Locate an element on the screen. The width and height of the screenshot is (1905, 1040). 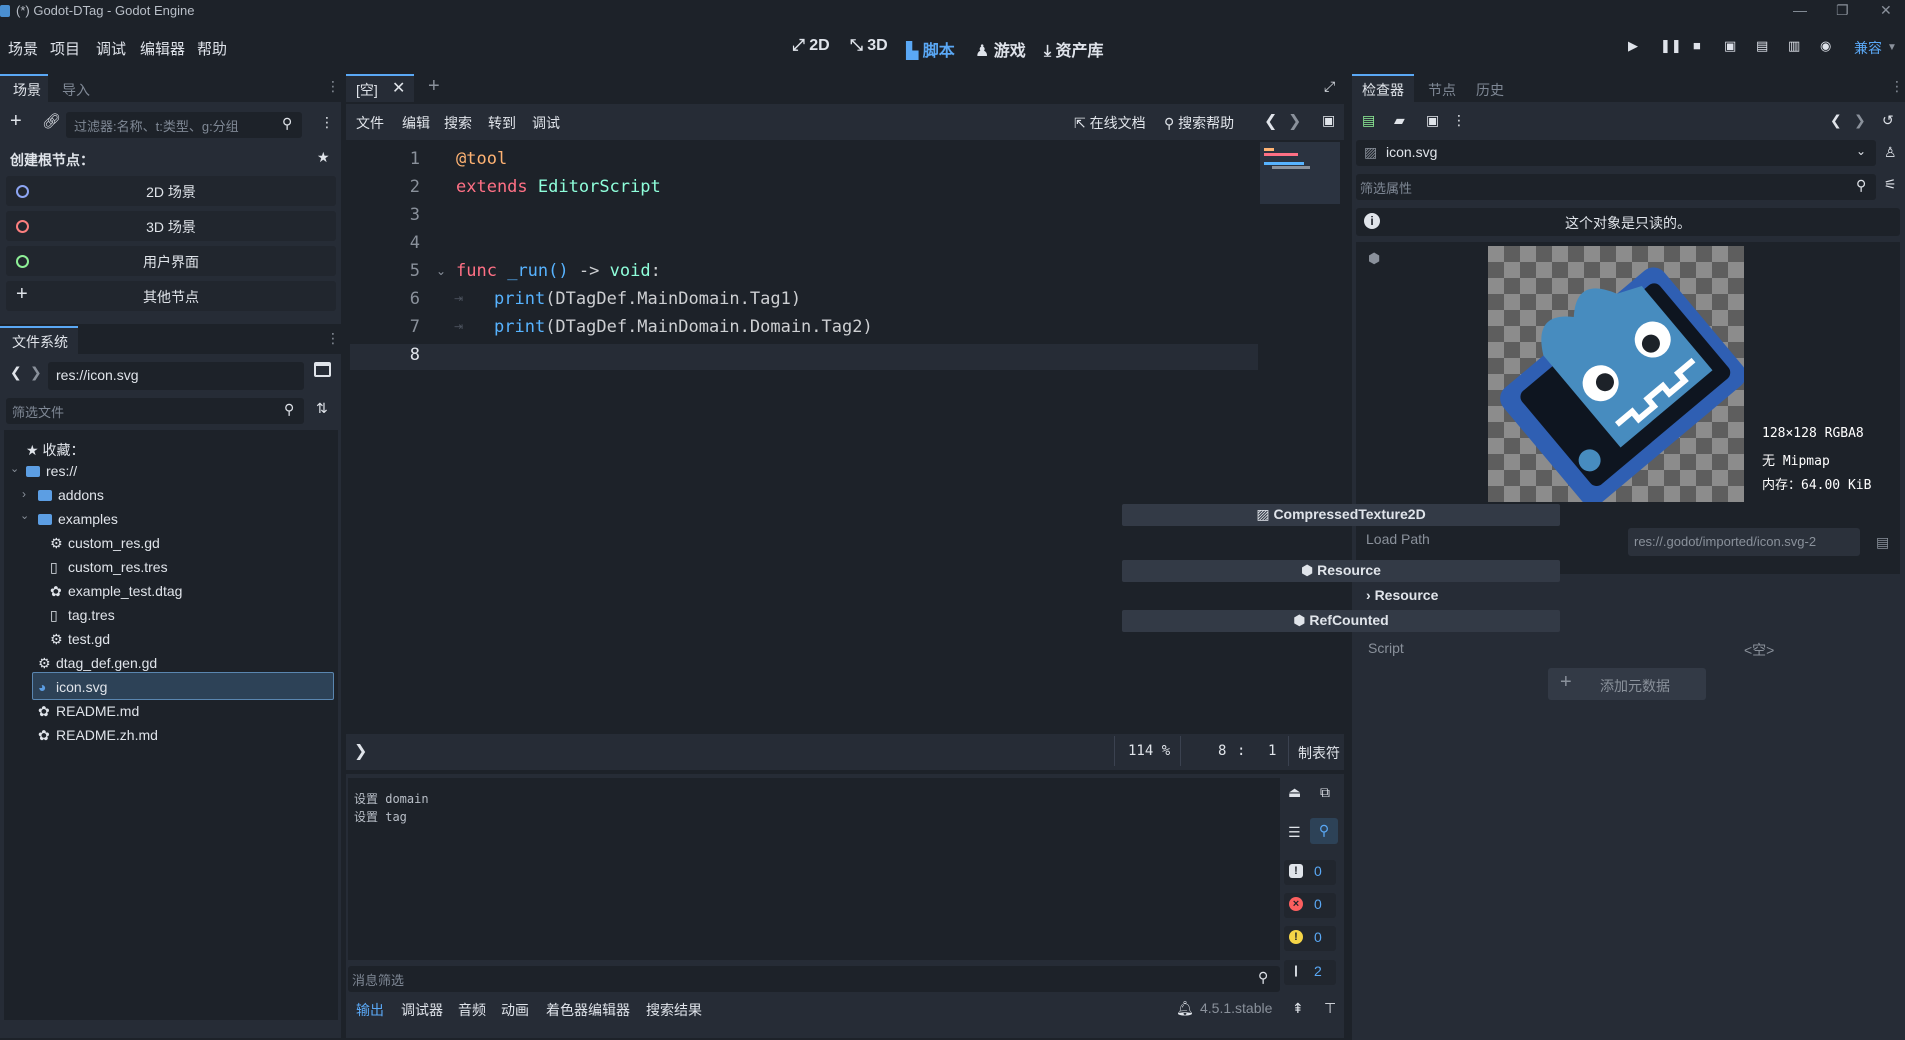
tab-node: 节点 is located at coordinates (1442, 90).